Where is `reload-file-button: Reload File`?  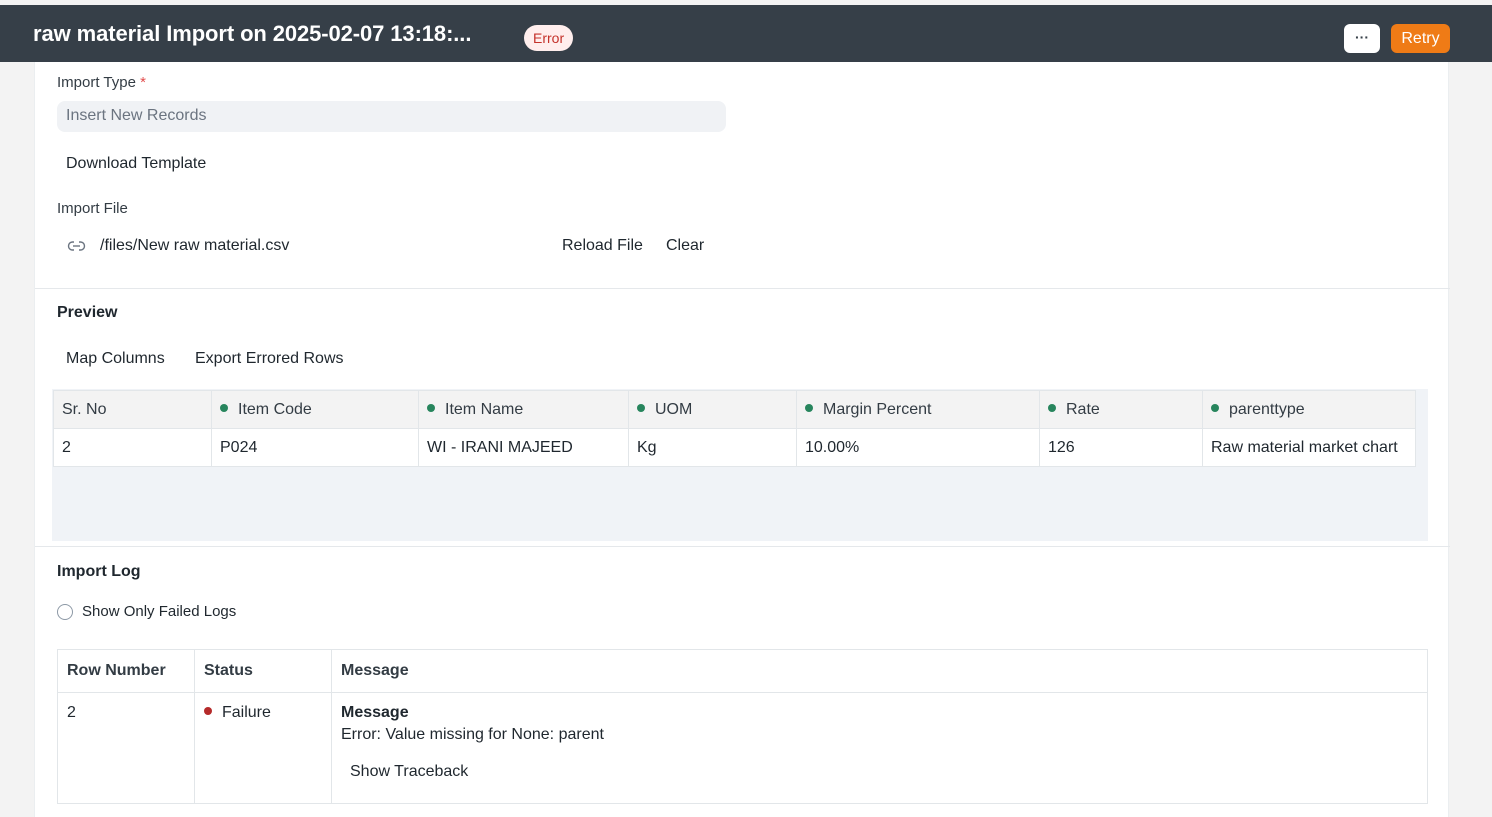
reload-file-button: Reload File is located at coordinates (602, 246).